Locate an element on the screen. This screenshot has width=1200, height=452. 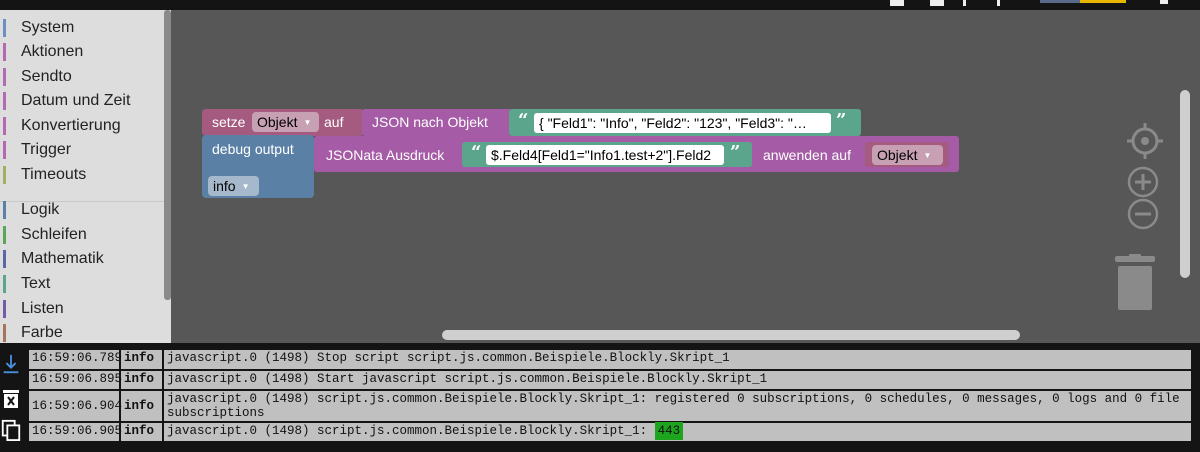
set-variable-block: setze Objekt ▼ auf is located at coordinates (283, 122).